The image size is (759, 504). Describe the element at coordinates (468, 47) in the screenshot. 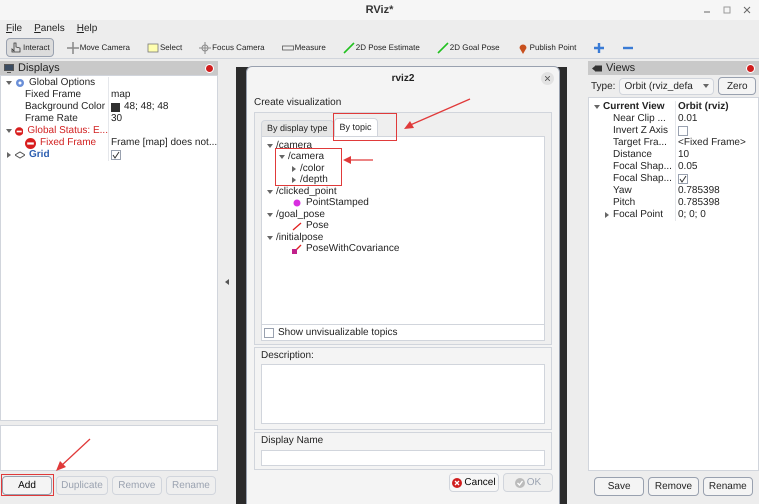

I see `tool-button: 2D Goal Pose` at that location.